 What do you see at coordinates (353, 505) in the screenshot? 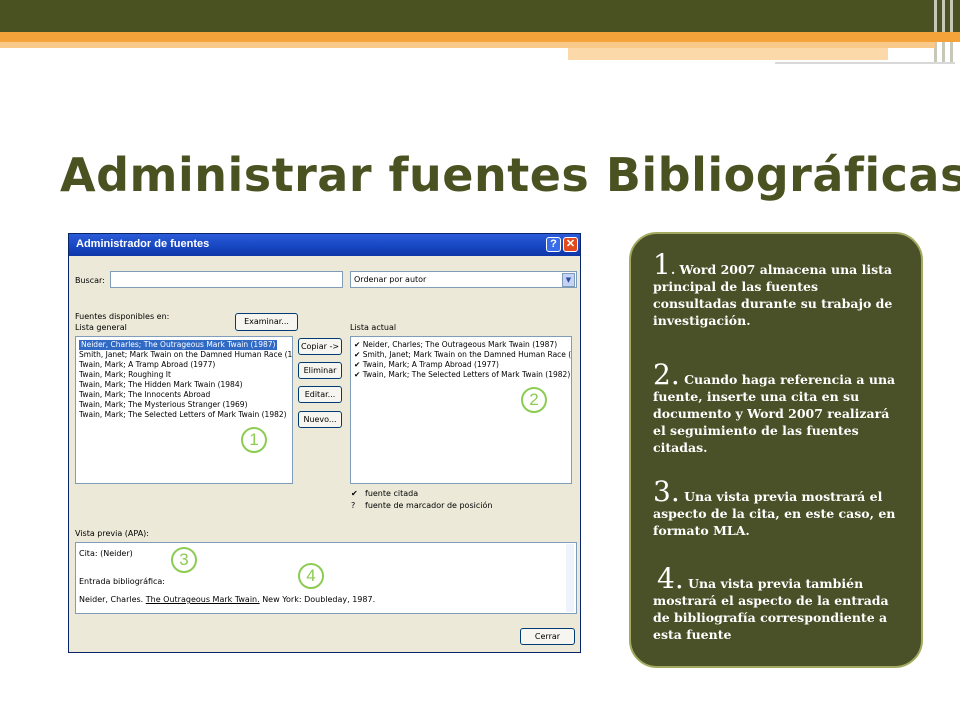
I see `placeholder-icon: ?` at bounding box center [353, 505].